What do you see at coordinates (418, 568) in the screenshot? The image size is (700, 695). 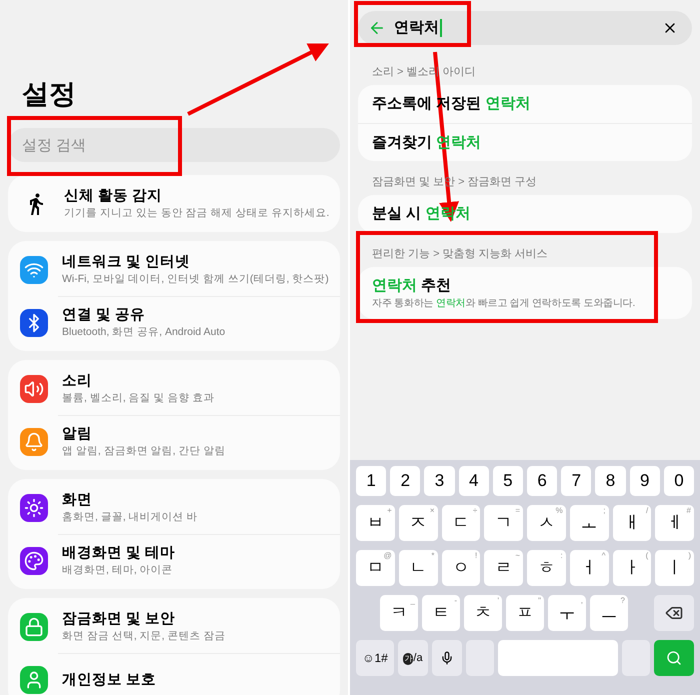 I see `key: ㄴ *` at bounding box center [418, 568].